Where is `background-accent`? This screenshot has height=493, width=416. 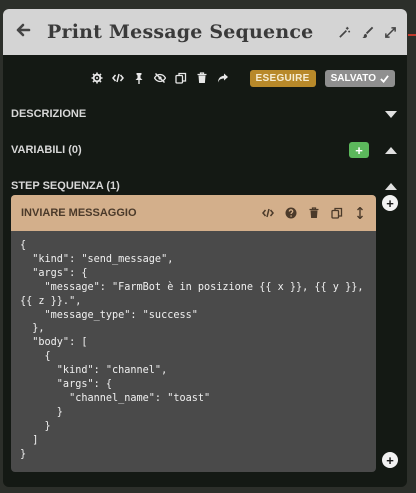
background-accent is located at coordinates (412, 35).